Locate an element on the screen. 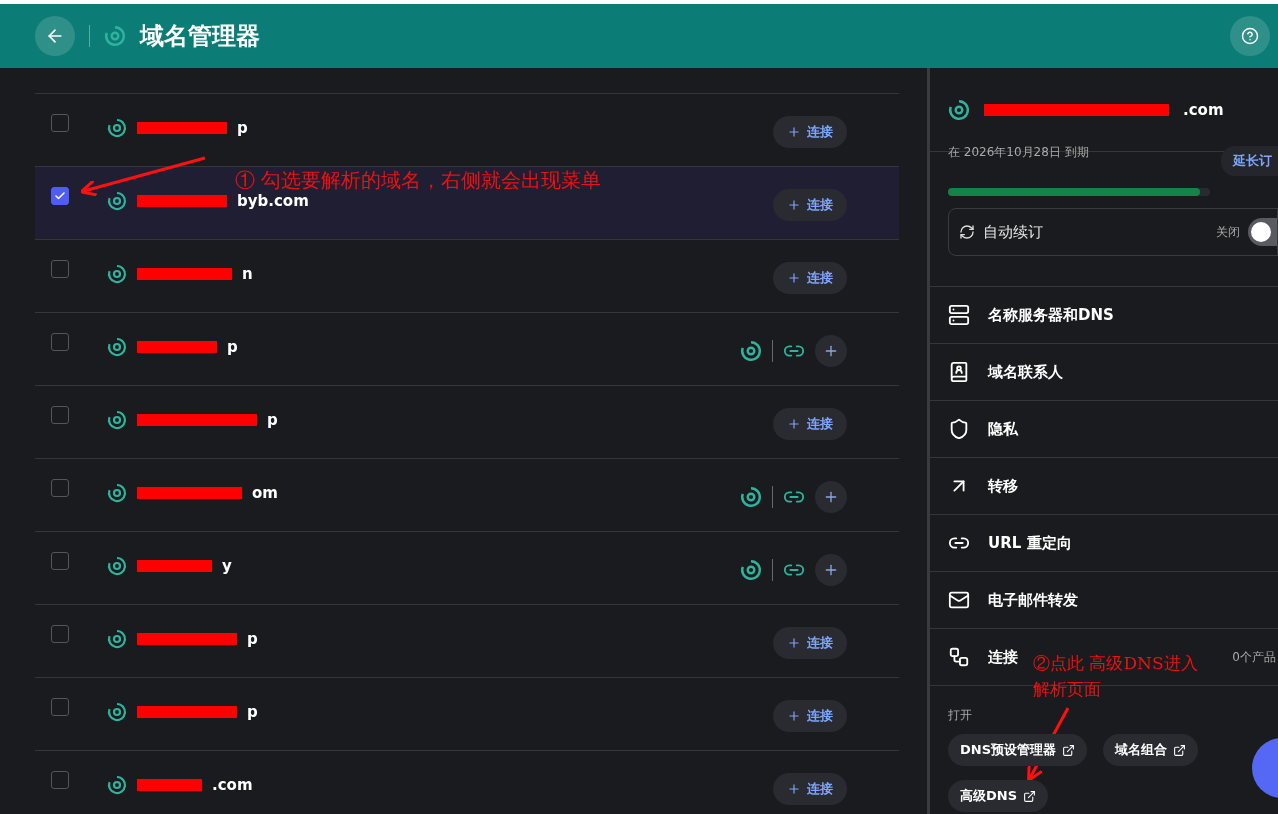 This screenshot has width=1278, height=814. domain-row: n 连接 is located at coordinates (467, 275).